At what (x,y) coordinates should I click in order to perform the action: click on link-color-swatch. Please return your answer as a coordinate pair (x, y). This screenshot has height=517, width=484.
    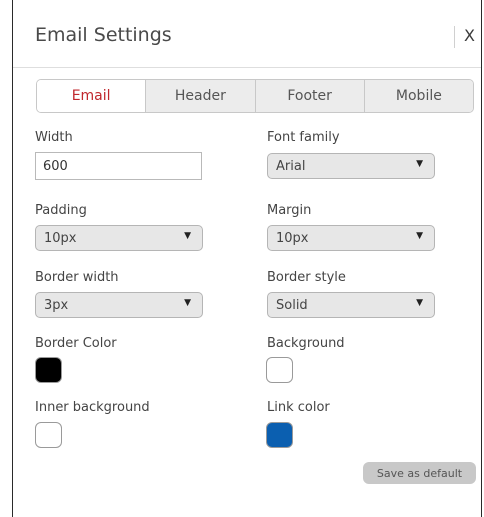
    Looking at the image, I should click on (279, 435).